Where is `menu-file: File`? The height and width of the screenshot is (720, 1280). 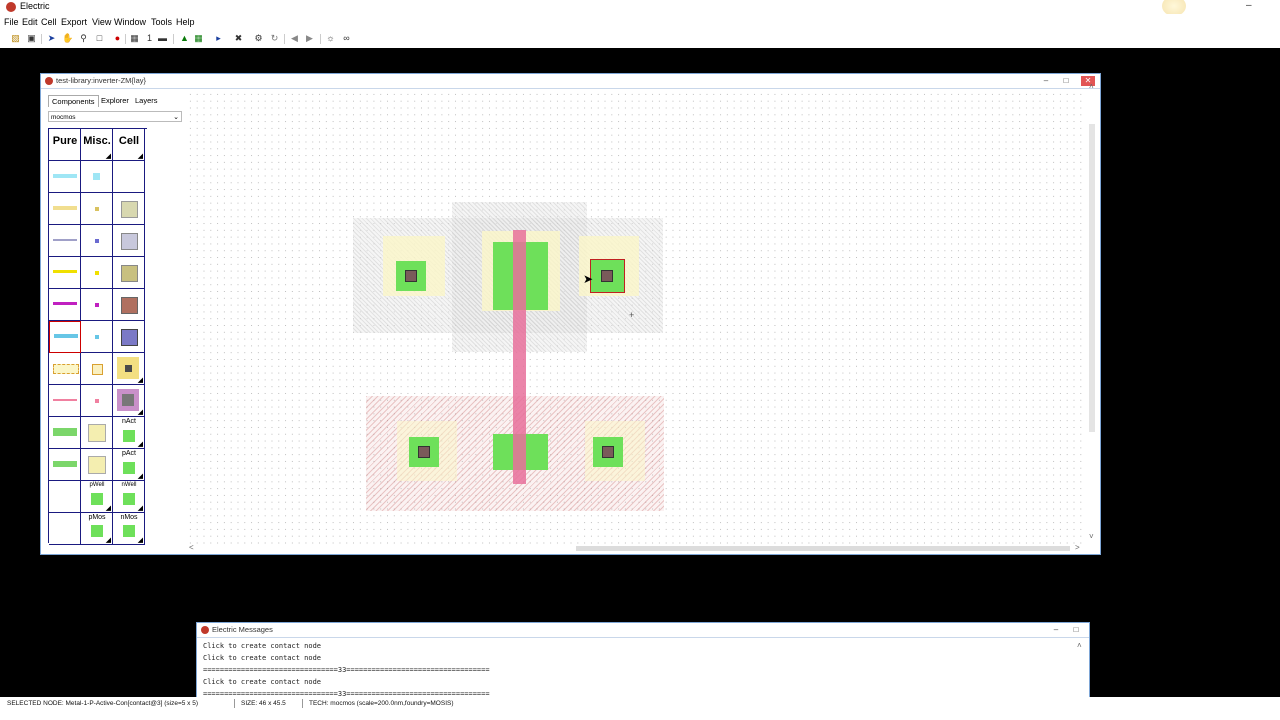 menu-file: File is located at coordinates (11, 22).